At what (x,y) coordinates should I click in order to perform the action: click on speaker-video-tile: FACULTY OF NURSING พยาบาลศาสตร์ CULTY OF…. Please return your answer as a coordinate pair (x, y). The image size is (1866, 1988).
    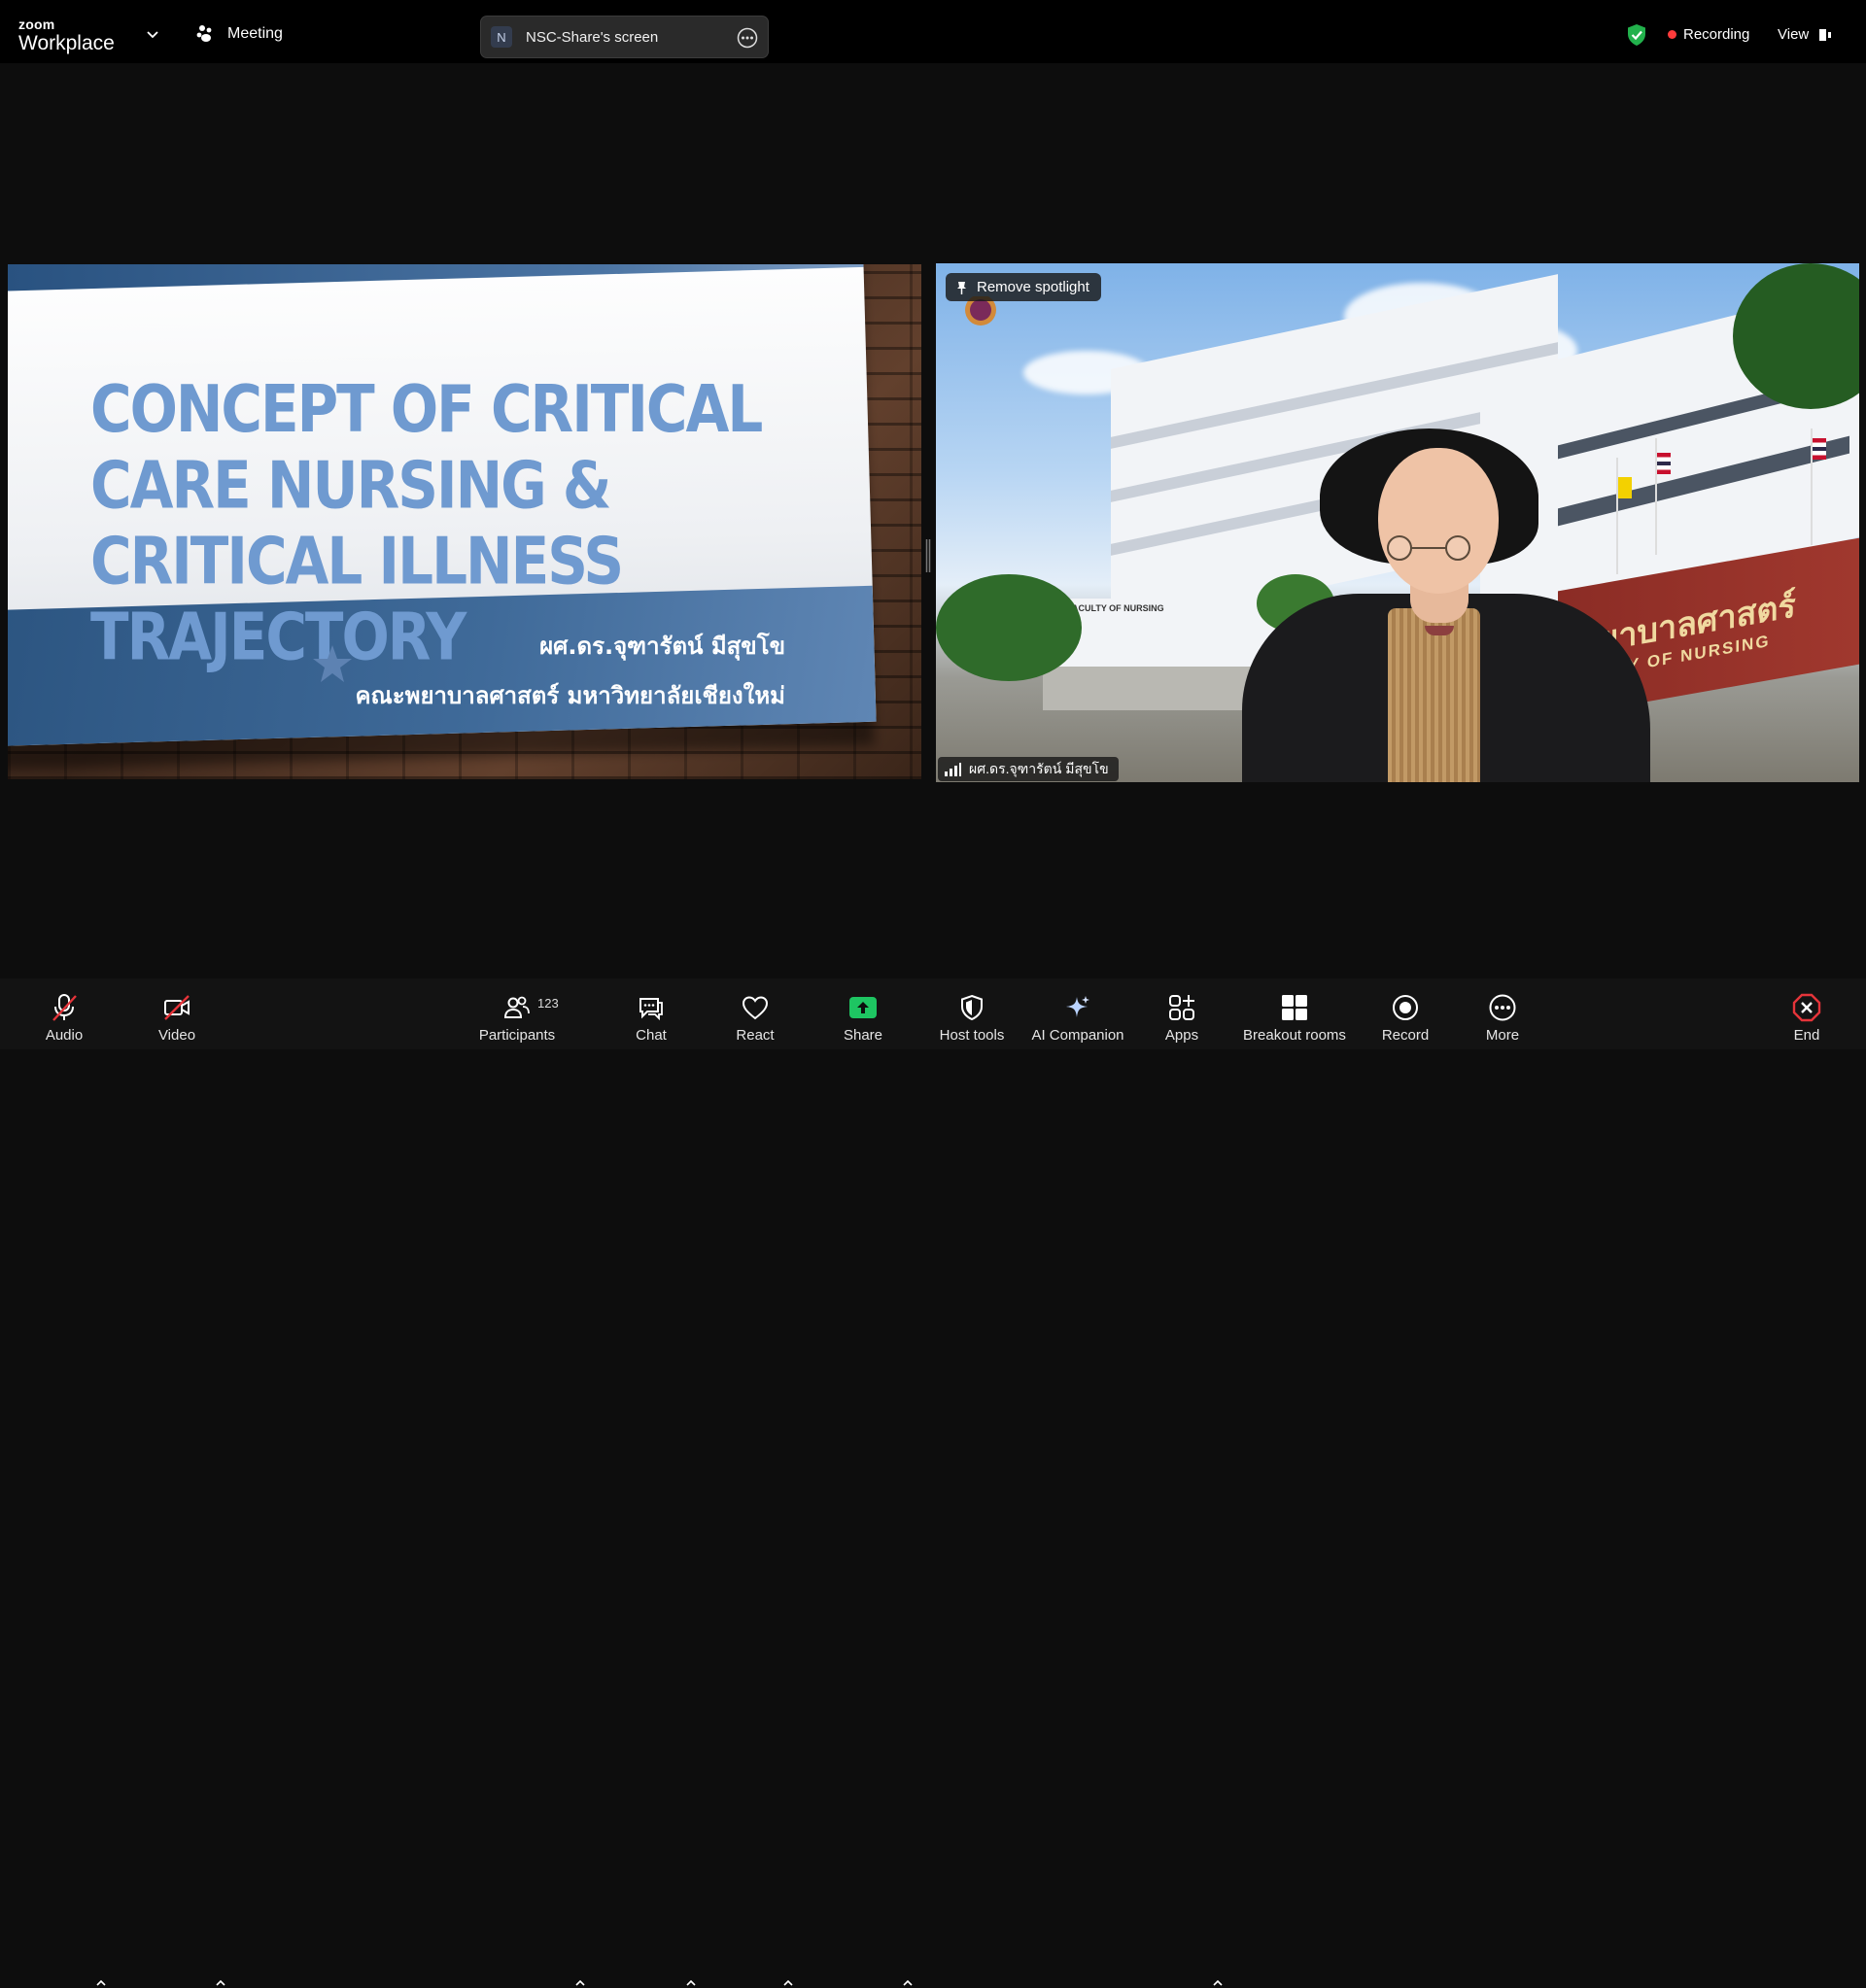
    Looking at the image, I should click on (1397, 522).